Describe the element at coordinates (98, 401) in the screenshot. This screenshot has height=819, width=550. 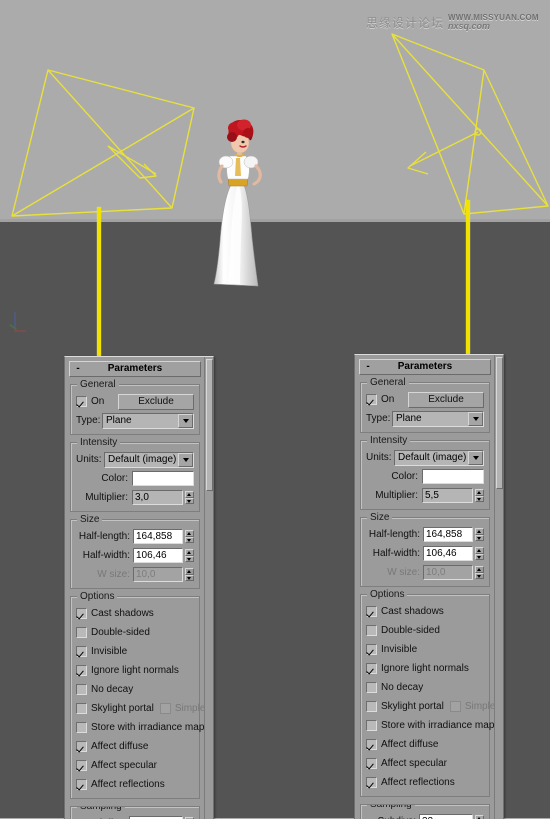
I see `label-on-left: On` at that location.